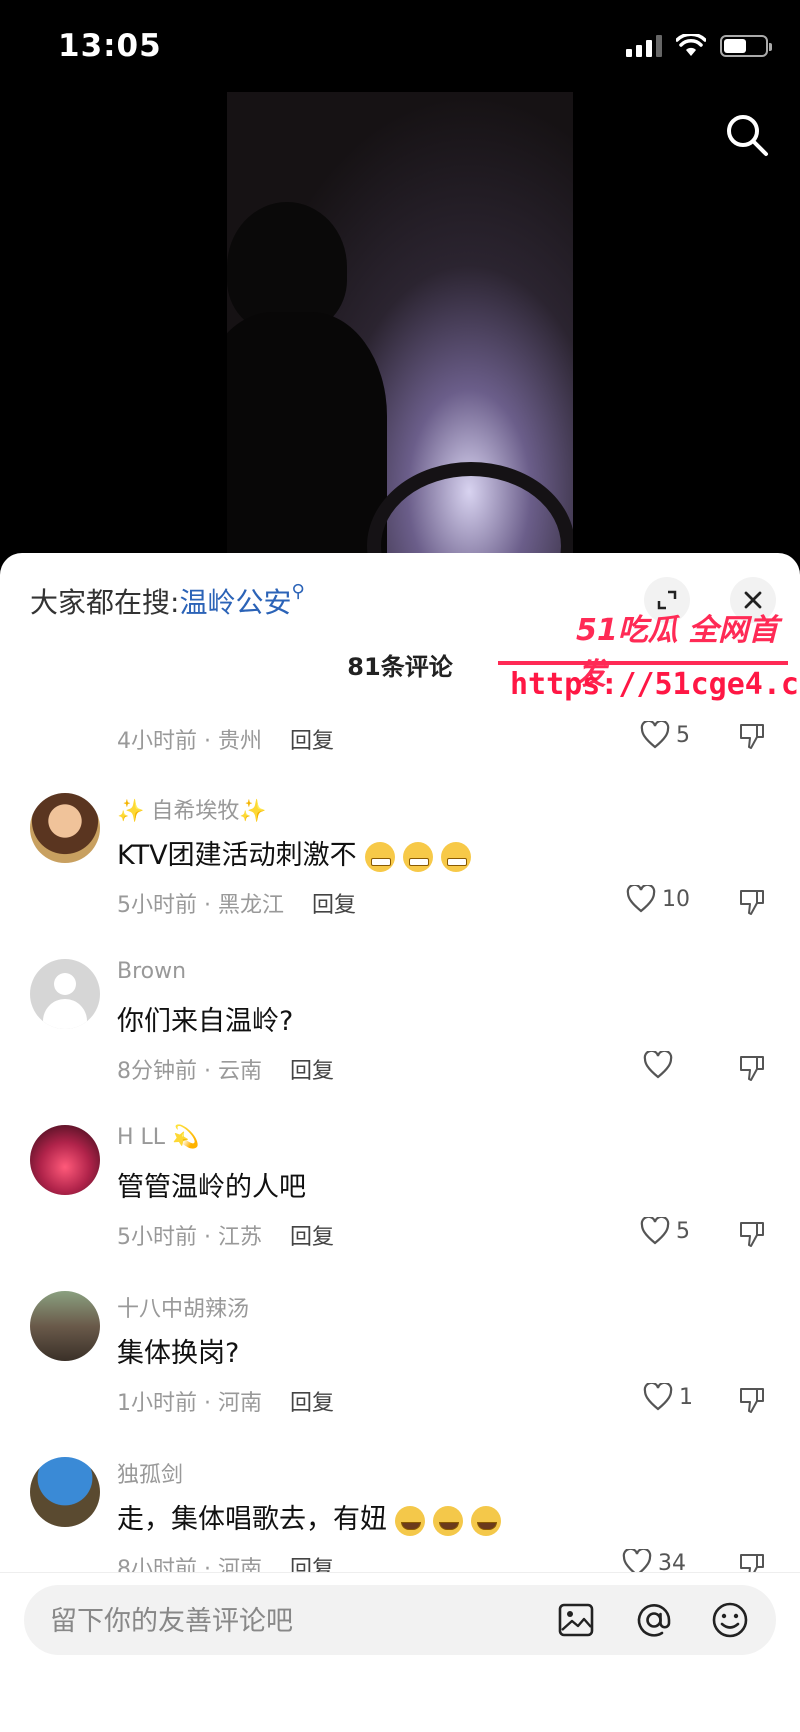 Image resolution: width=800 pixels, height=1732 pixels. Describe the element at coordinates (658, 899) in the screenshot. I see `like-button: 10` at that location.